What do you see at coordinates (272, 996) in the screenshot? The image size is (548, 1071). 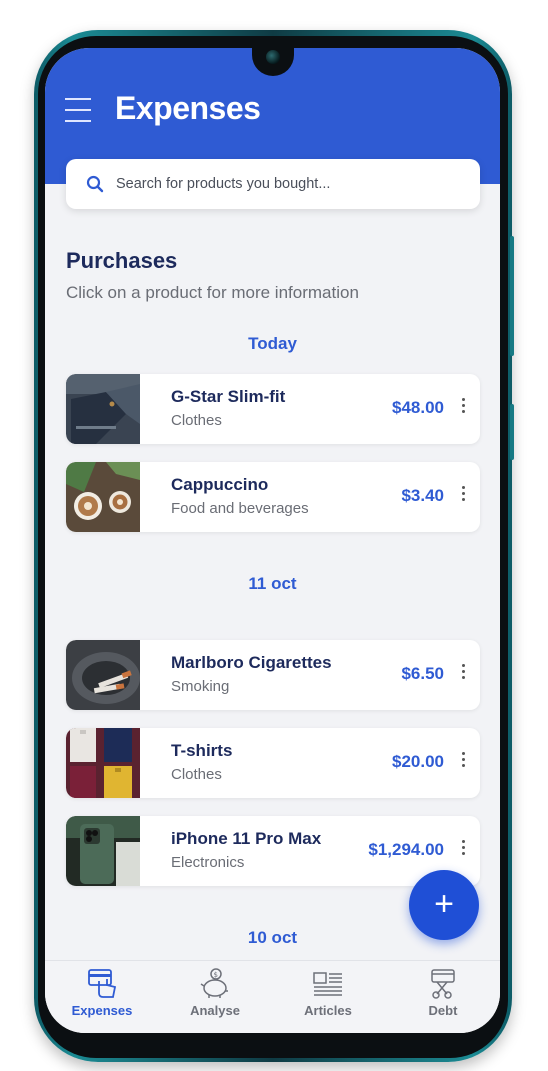 I see `bottom-nav: Expenses $ Analyse Articles Debt` at bounding box center [272, 996].